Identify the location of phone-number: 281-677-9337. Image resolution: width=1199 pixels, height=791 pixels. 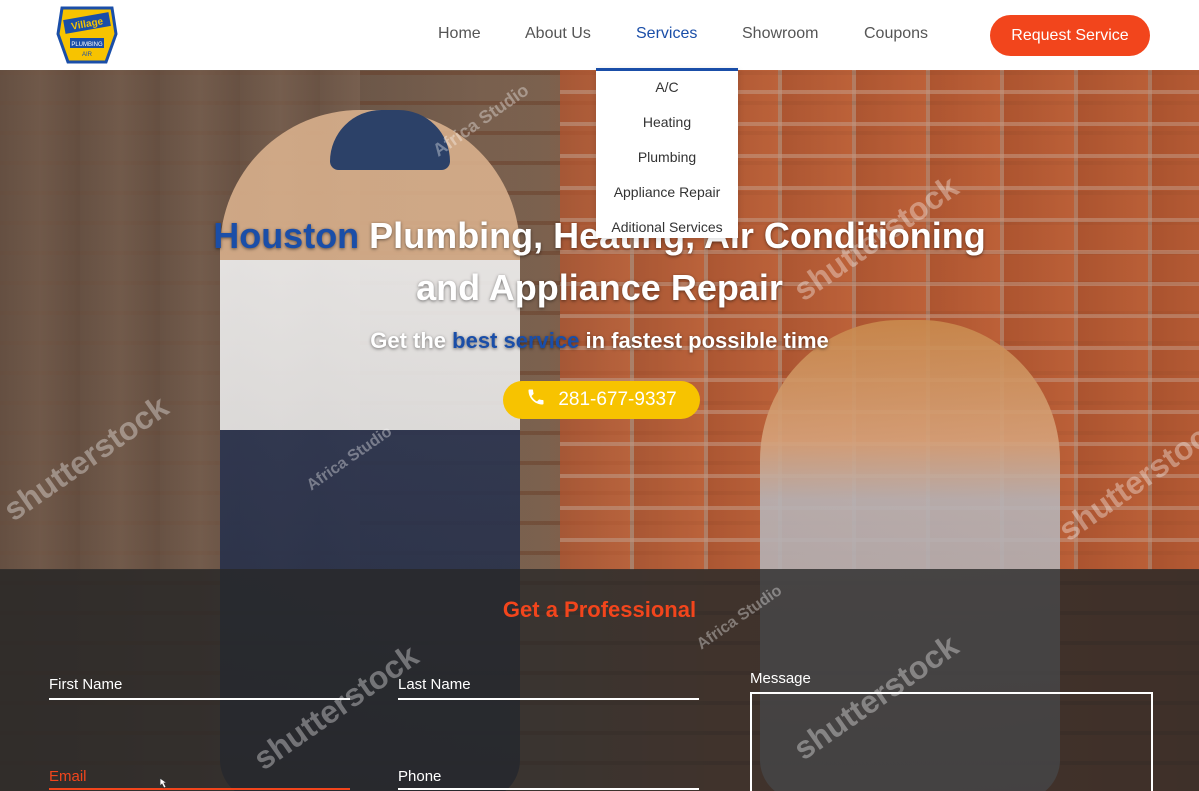
(617, 399).